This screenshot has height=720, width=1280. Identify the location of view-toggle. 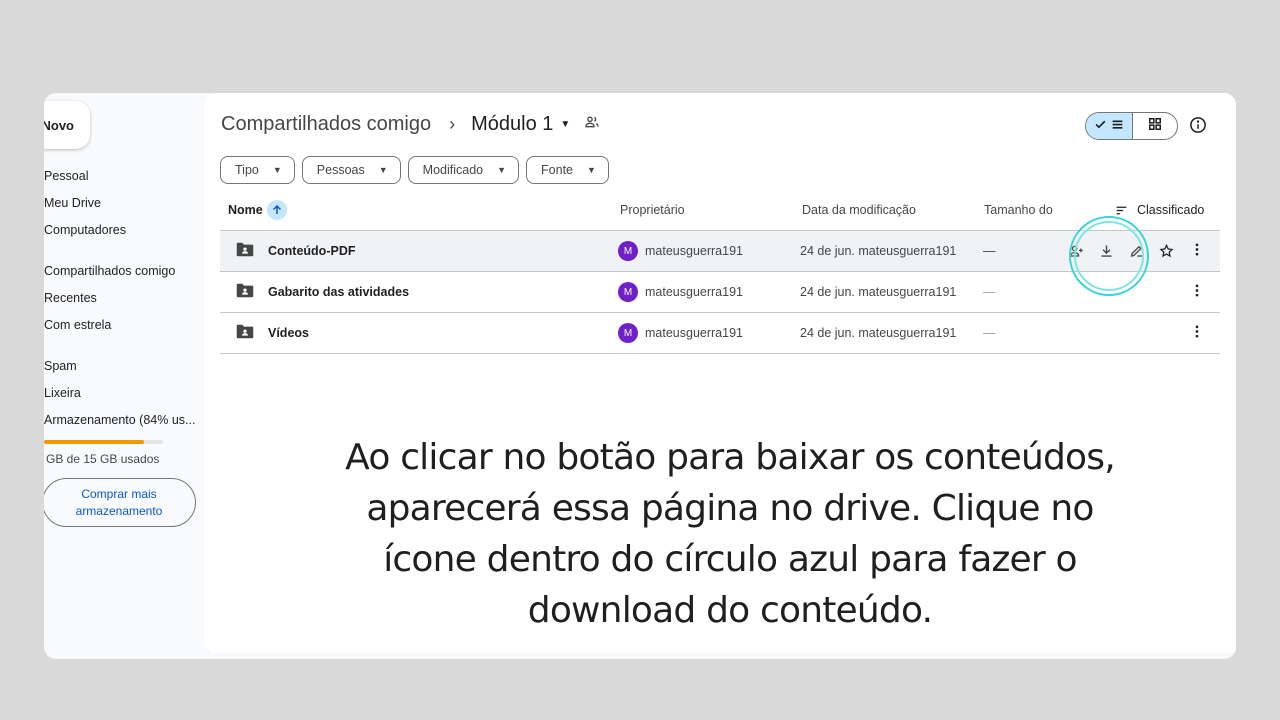
(1131, 126).